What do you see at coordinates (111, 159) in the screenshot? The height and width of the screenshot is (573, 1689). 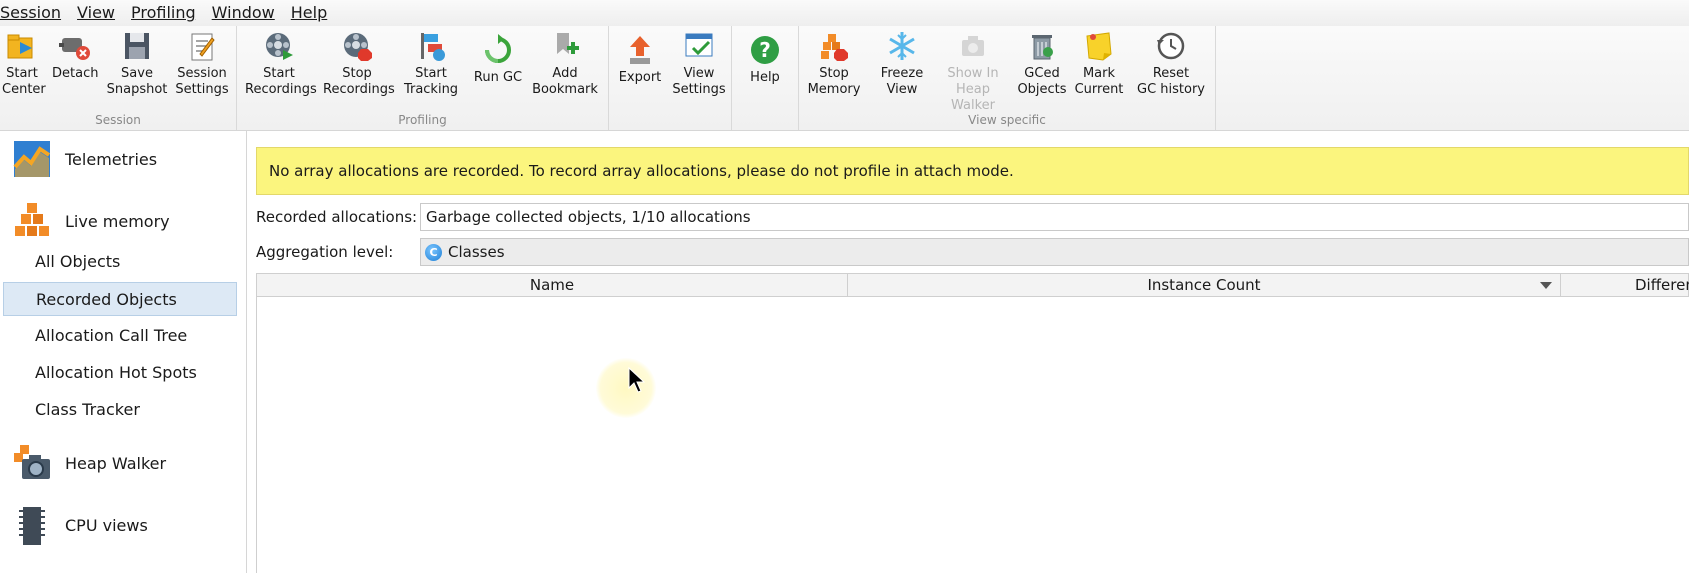 I see `sidebar-label-telemetries: Telemetries` at bounding box center [111, 159].